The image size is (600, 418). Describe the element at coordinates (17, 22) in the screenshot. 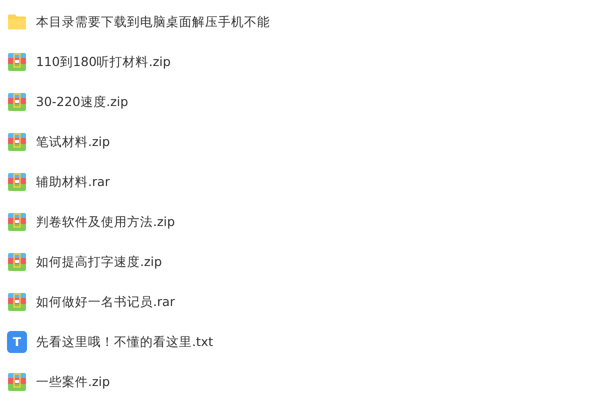

I see `folder-icon` at that location.